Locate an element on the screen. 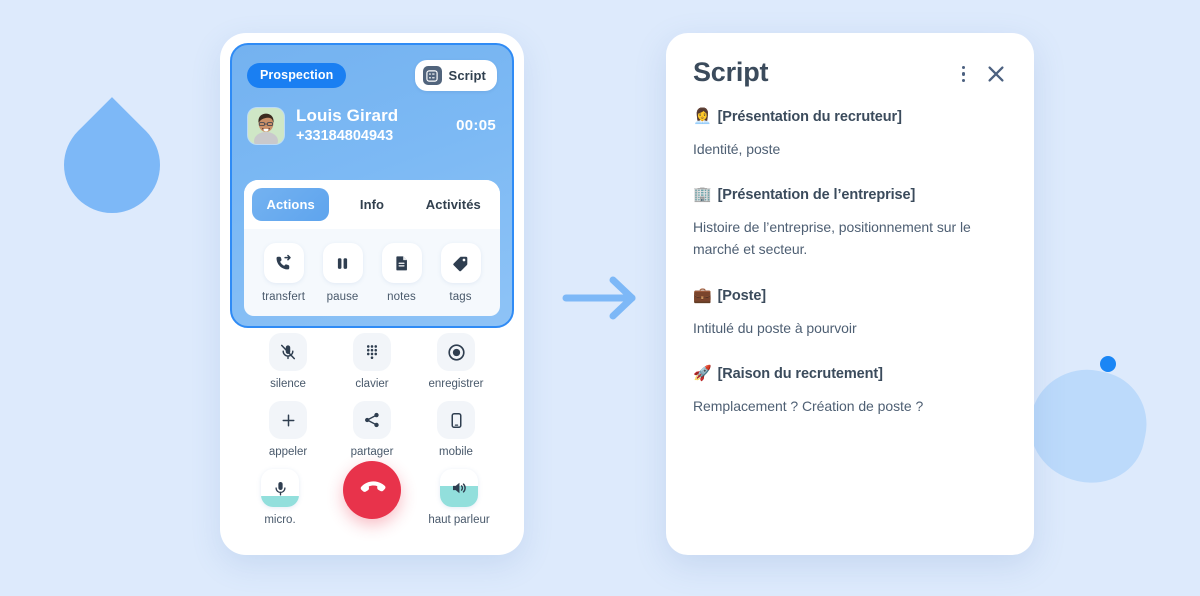  controls-row-1: silence clavier enregistrer is located at coordinates (372, 361).